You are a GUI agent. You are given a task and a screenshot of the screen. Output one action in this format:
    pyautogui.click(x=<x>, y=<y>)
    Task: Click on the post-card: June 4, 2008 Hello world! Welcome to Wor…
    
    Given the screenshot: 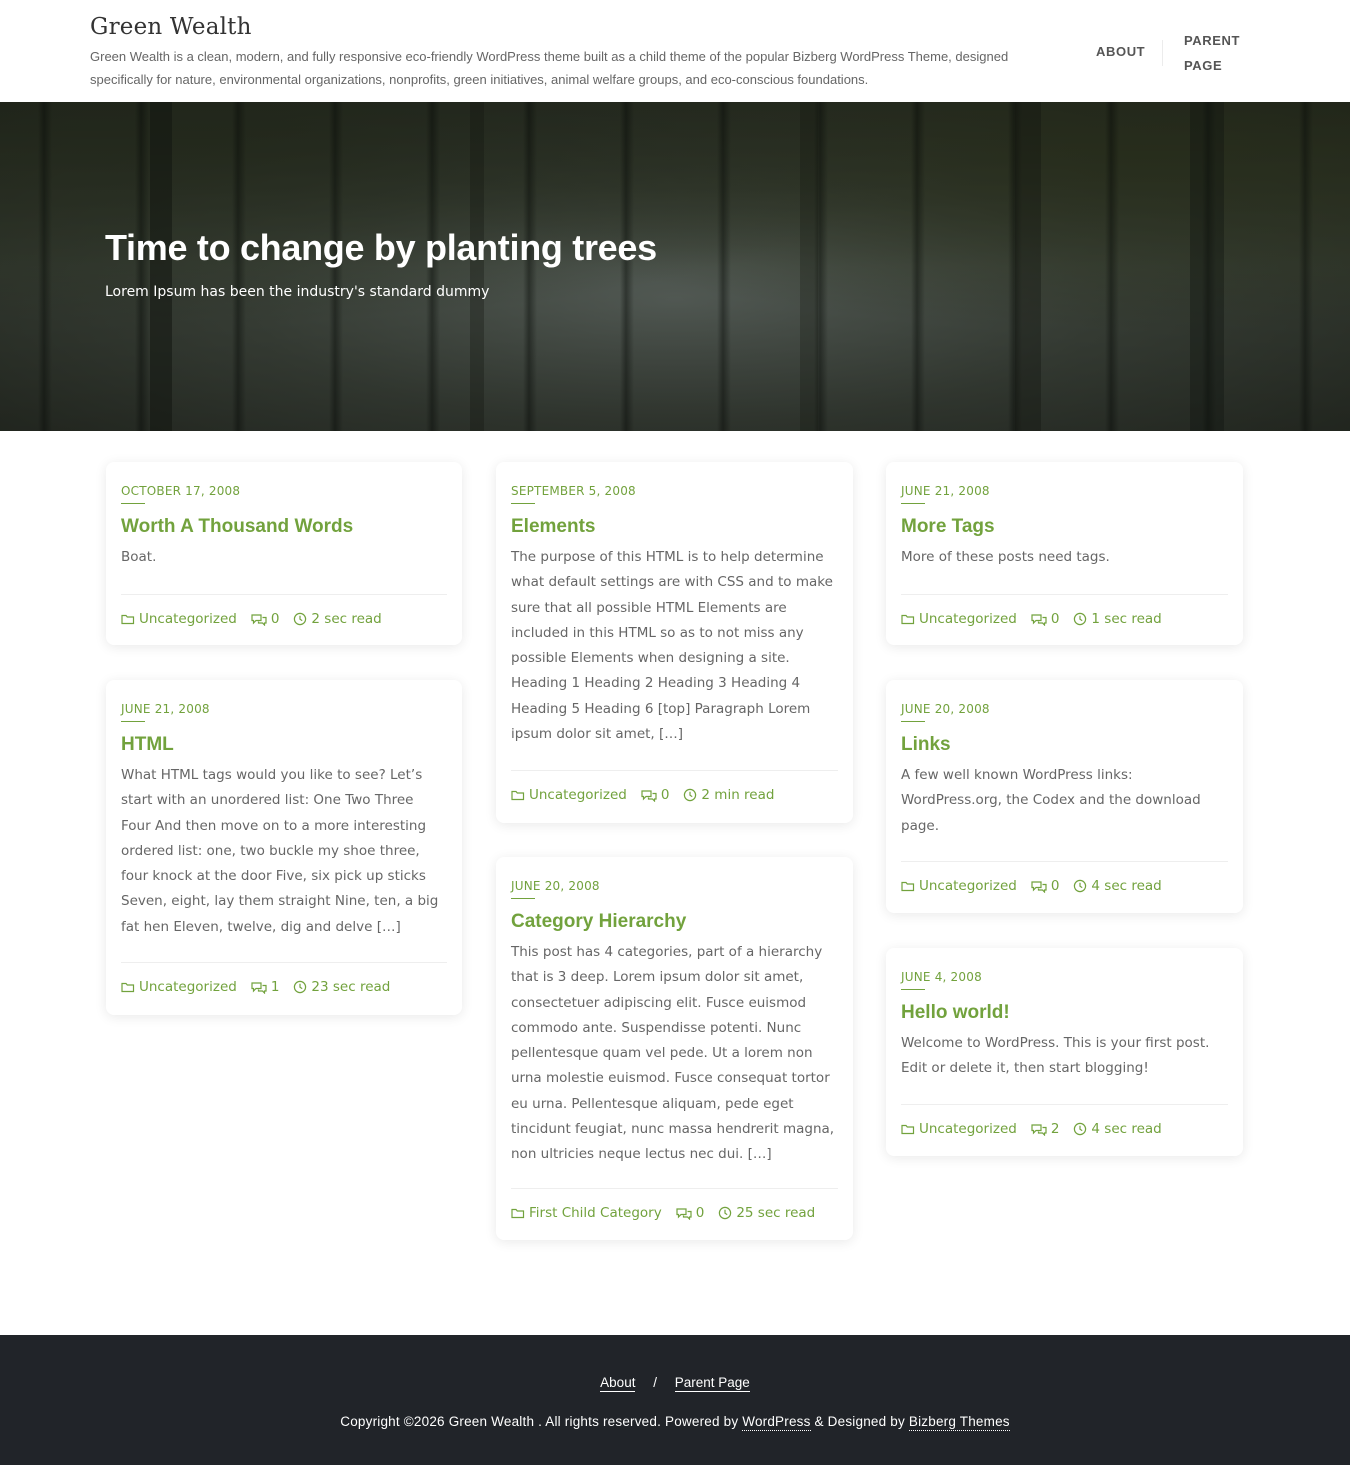 What is the action you would take?
    pyautogui.click(x=1064, y=1052)
    